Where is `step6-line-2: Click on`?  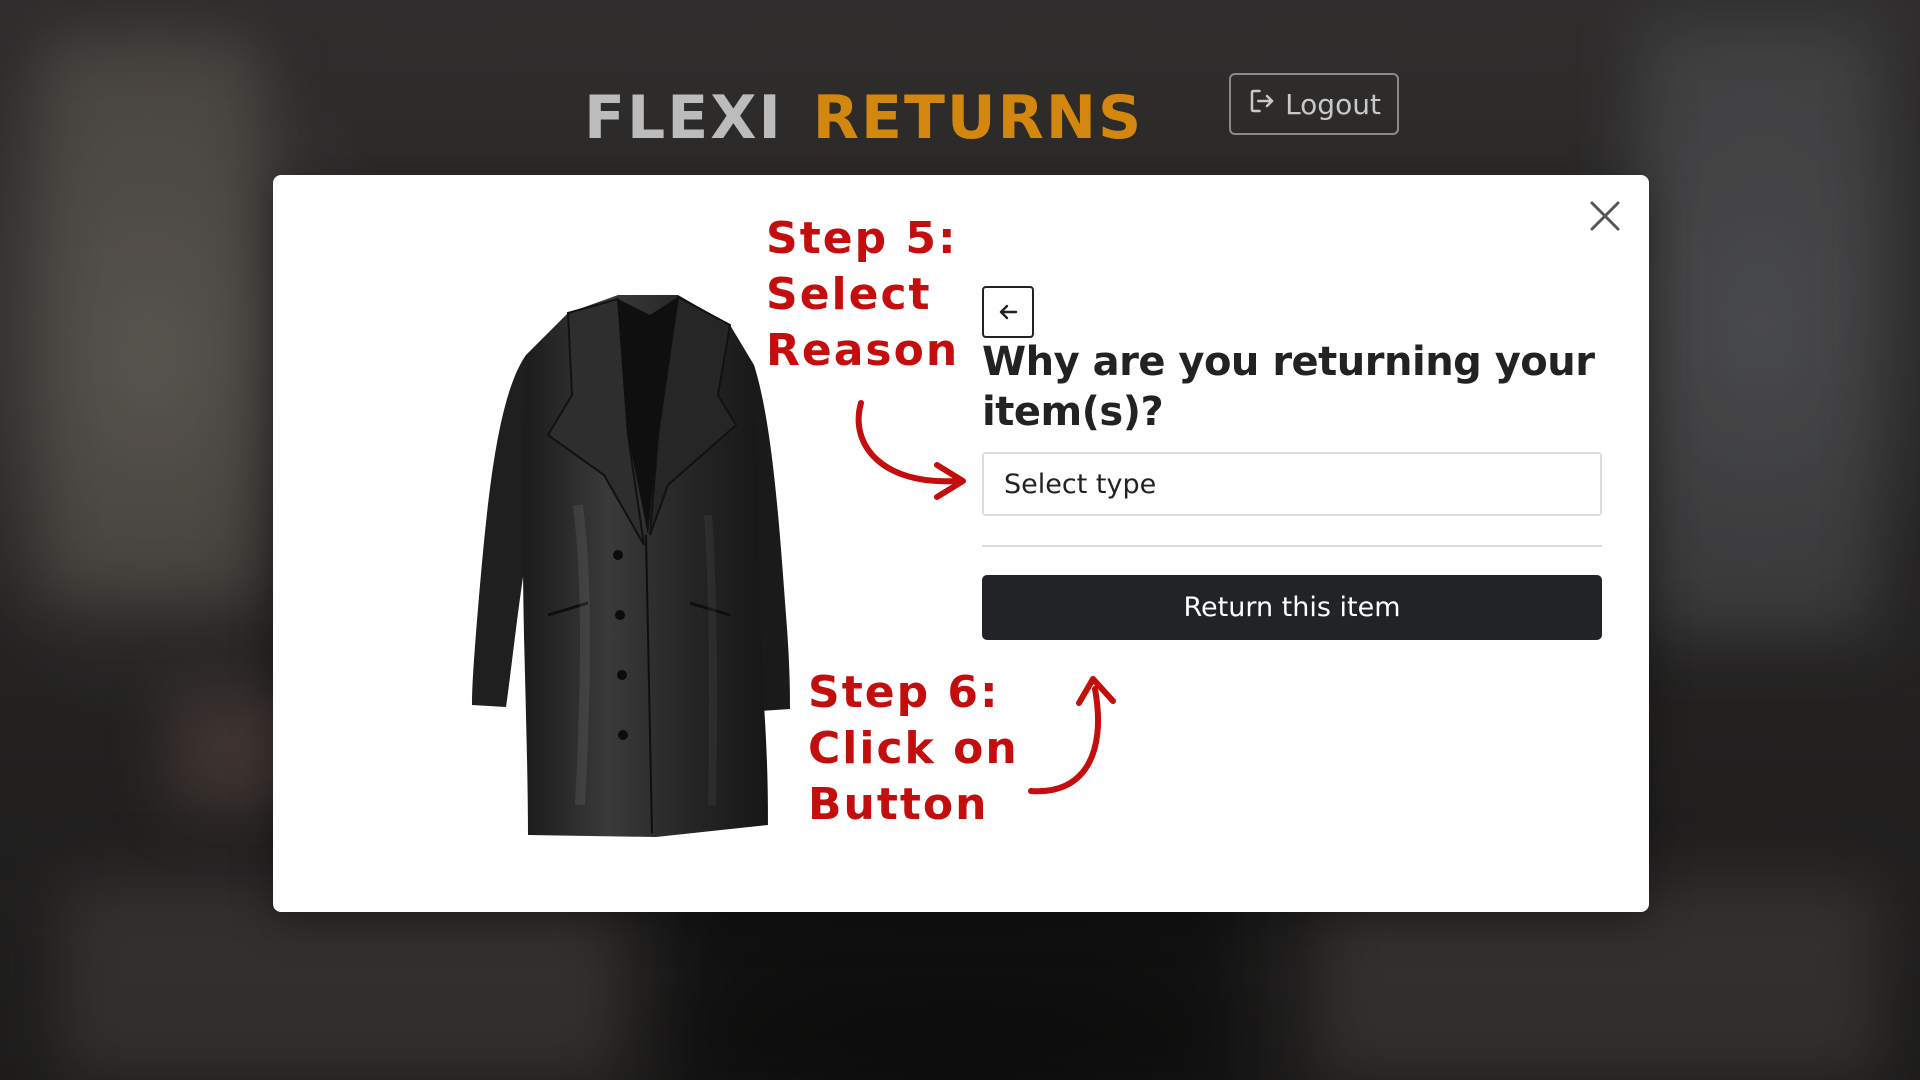 step6-line-2: Click on is located at coordinates (913, 748).